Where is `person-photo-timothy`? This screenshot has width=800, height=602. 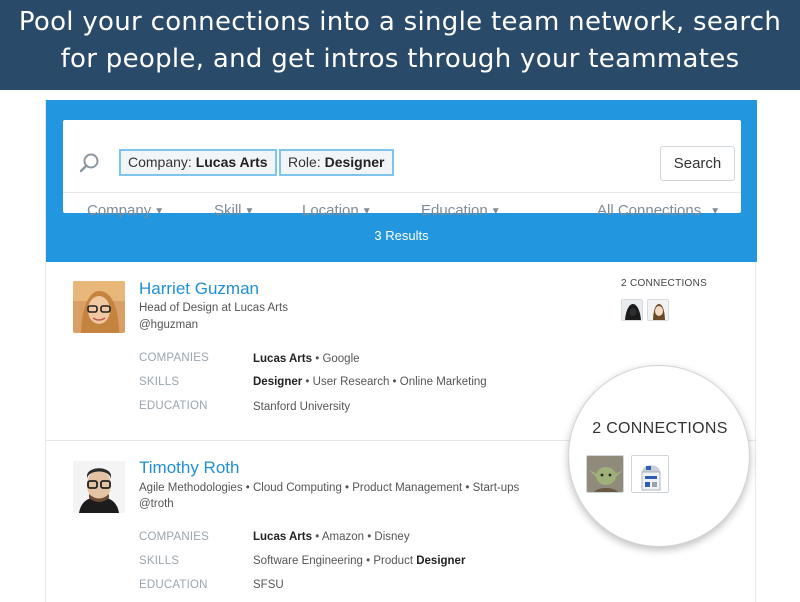 person-photo-timothy is located at coordinates (99, 487).